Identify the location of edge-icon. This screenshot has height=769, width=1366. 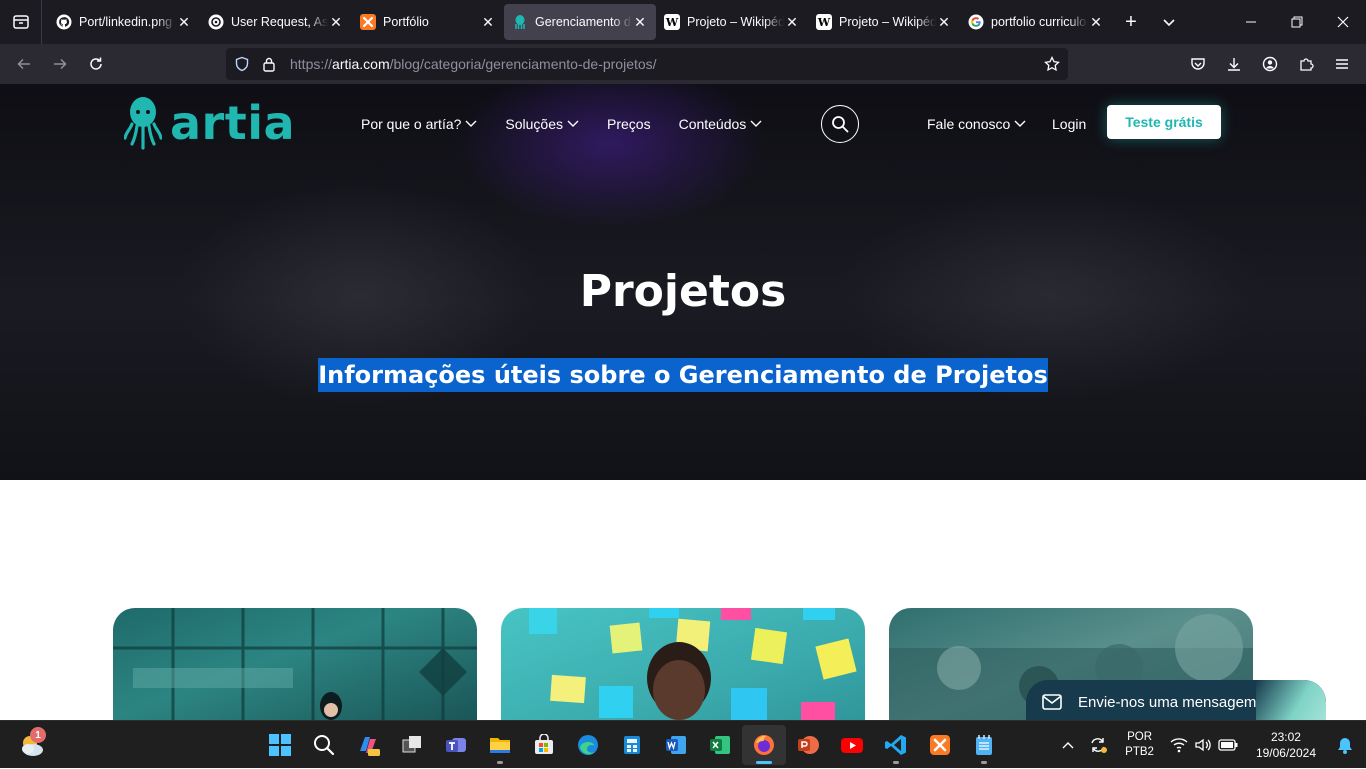
(588, 745).